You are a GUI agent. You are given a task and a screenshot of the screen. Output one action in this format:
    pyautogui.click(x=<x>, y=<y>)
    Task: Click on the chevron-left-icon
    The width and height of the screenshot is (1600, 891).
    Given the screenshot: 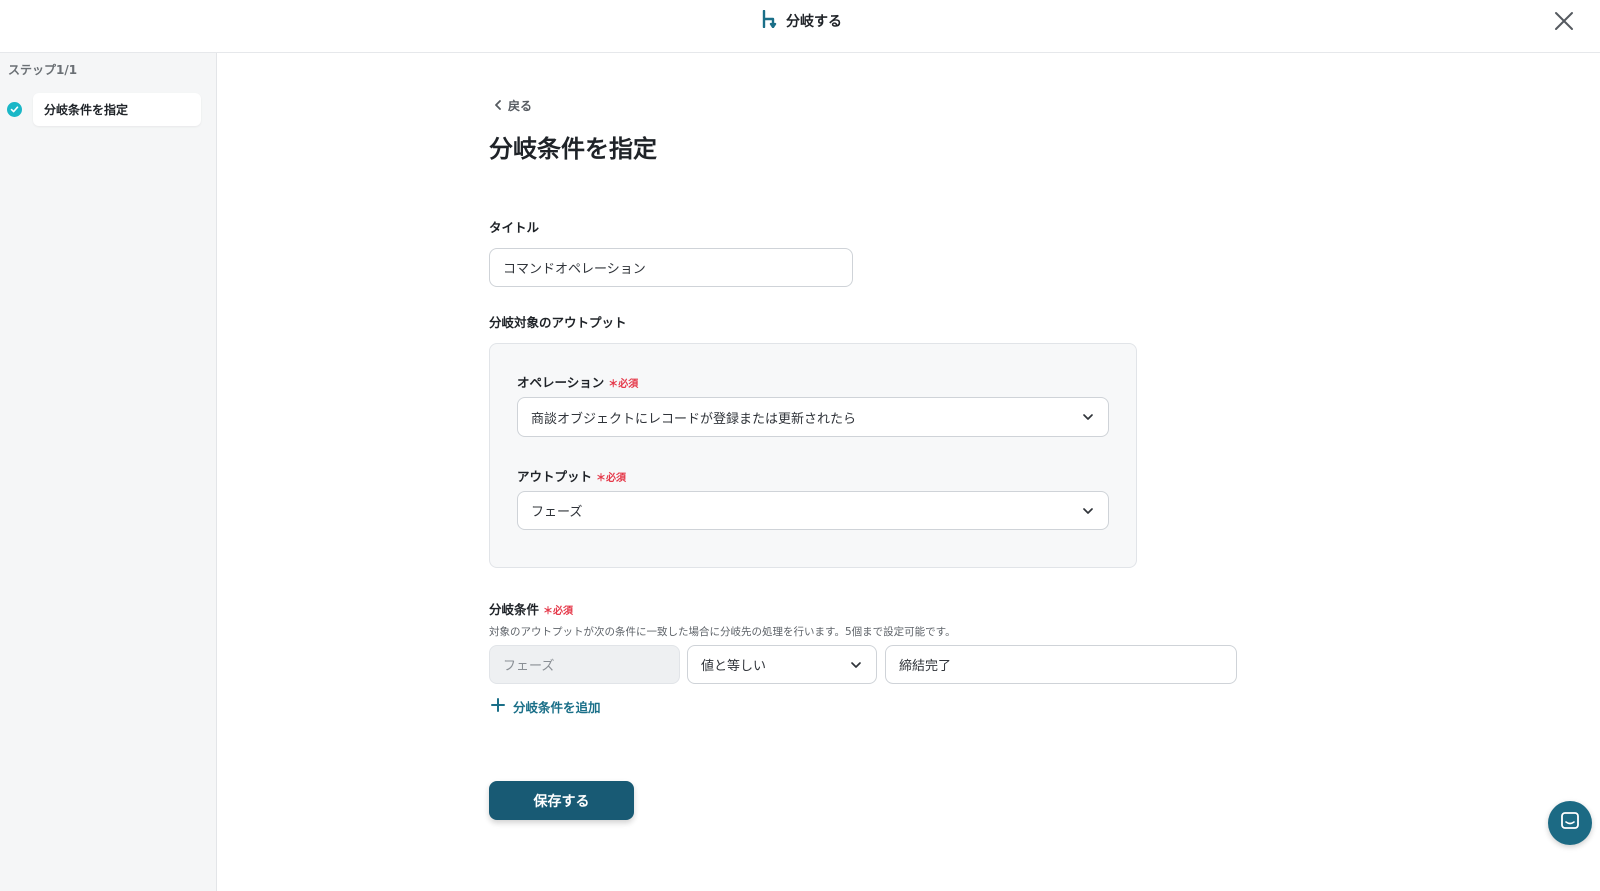 What is the action you would take?
    pyautogui.click(x=498, y=106)
    